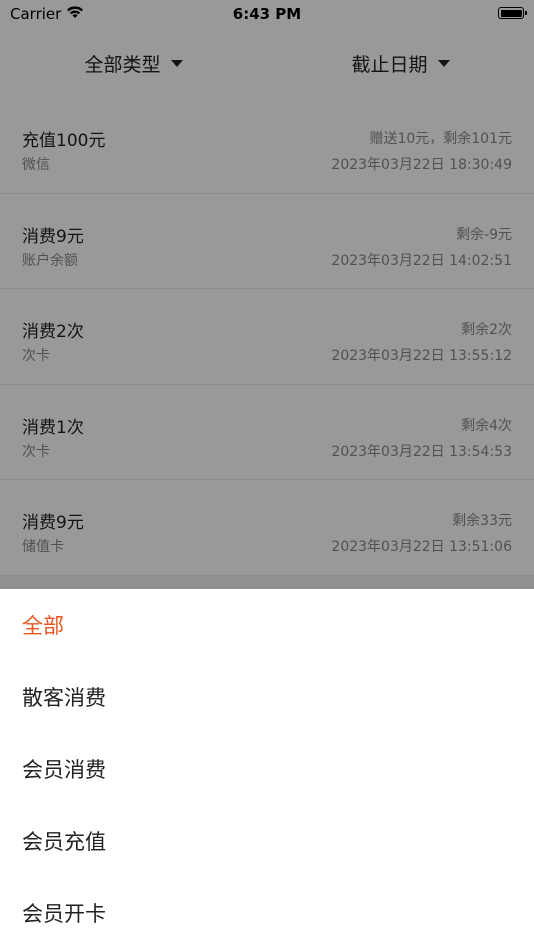  What do you see at coordinates (267, 625) in the screenshot?
I see `sheet-option-all: 全部` at bounding box center [267, 625].